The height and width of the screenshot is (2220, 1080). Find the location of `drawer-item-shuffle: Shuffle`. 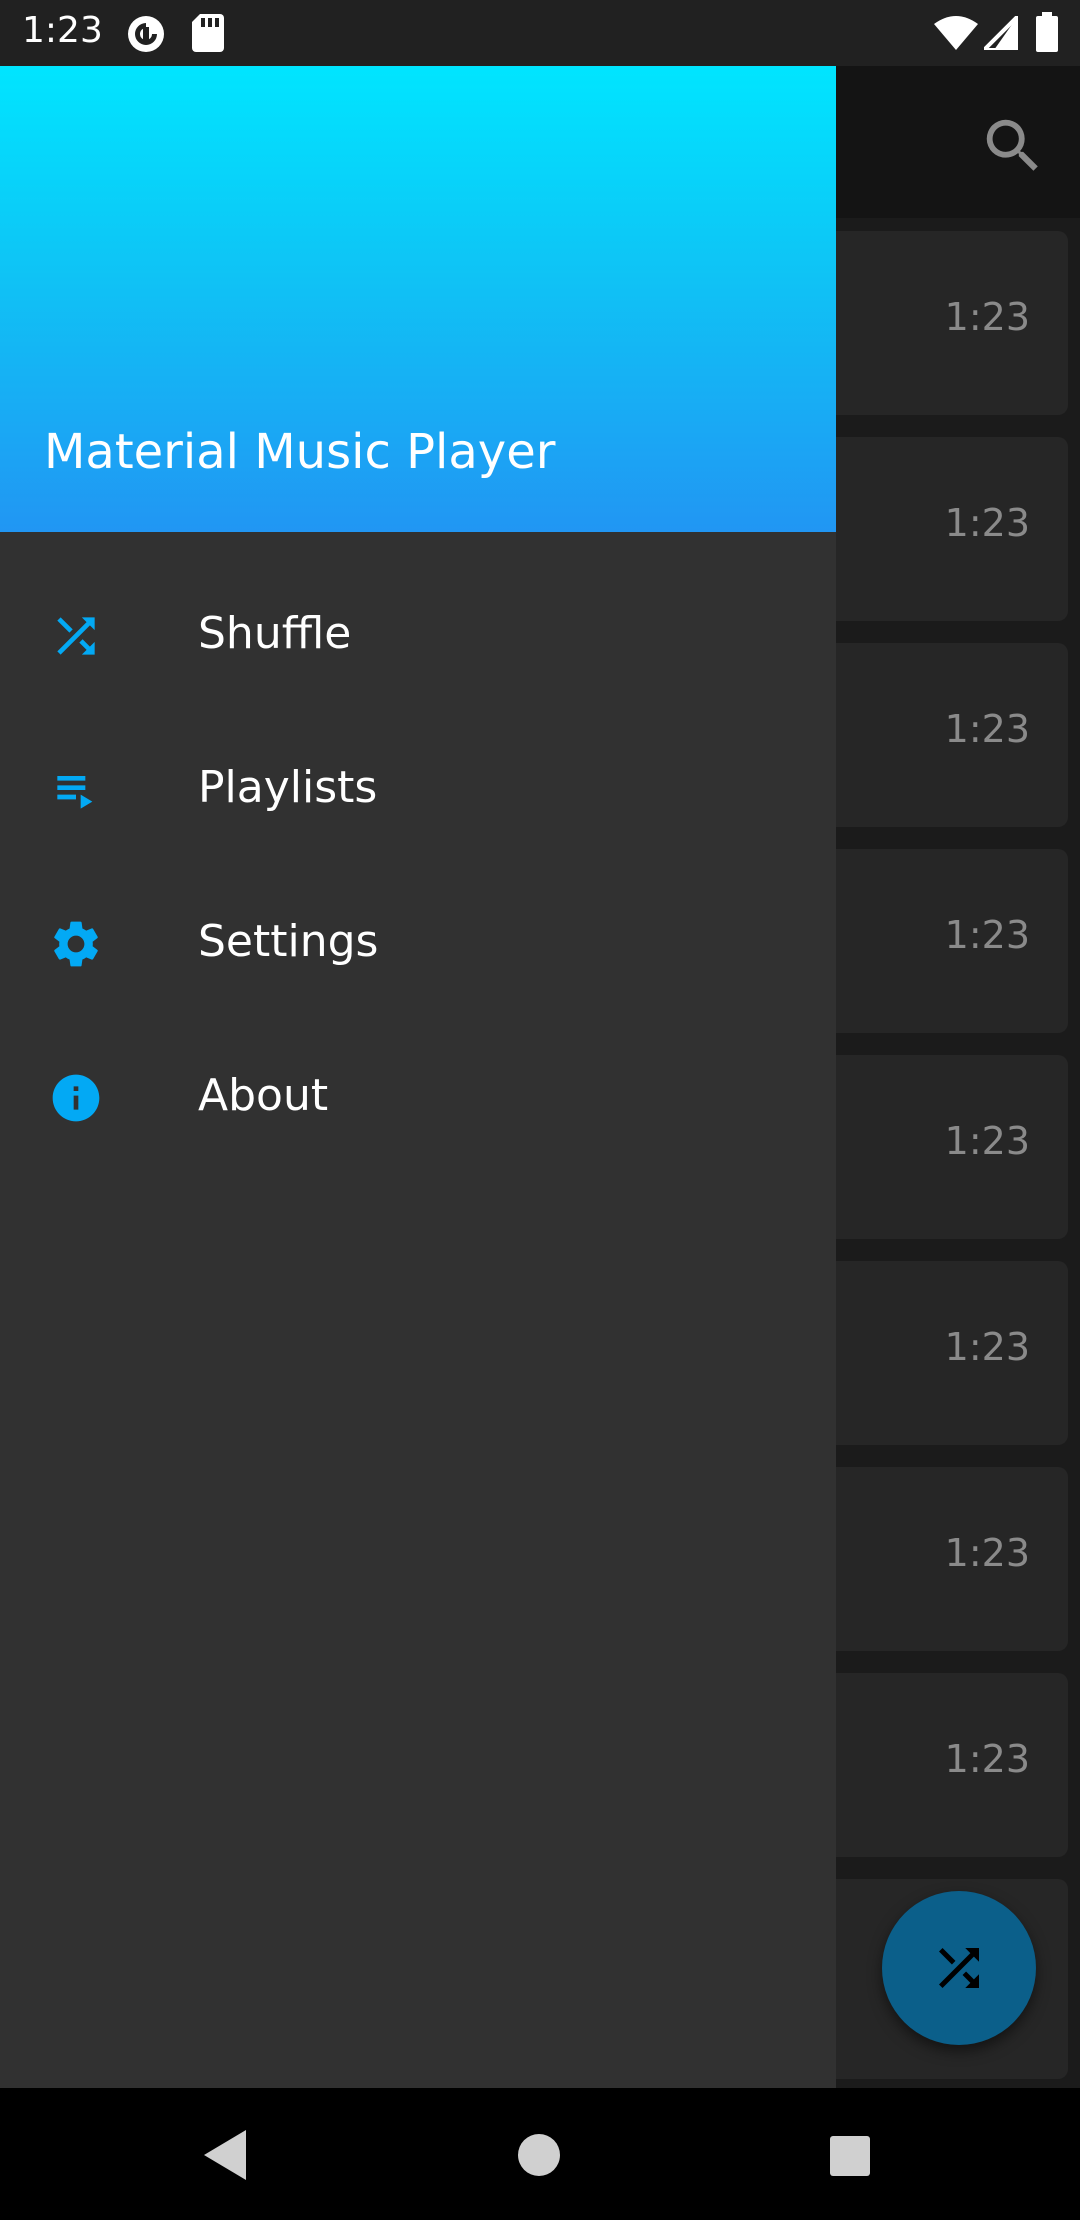

drawer-item-shuffle: Shuffle is located at coordinates (418, 635).